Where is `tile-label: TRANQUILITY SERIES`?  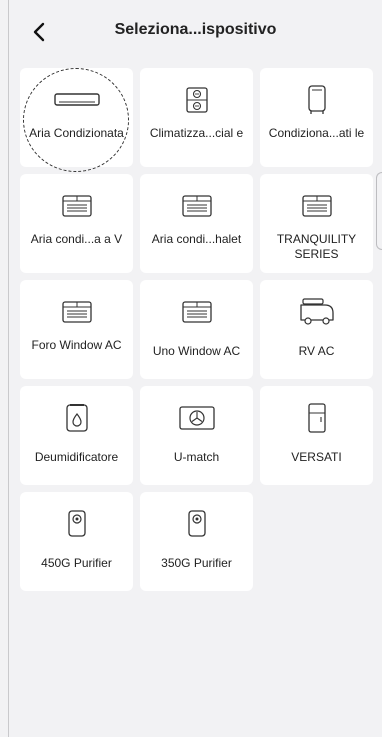 tile-label: TRANQUILITY SERIES is located at coordinates (316, 246).